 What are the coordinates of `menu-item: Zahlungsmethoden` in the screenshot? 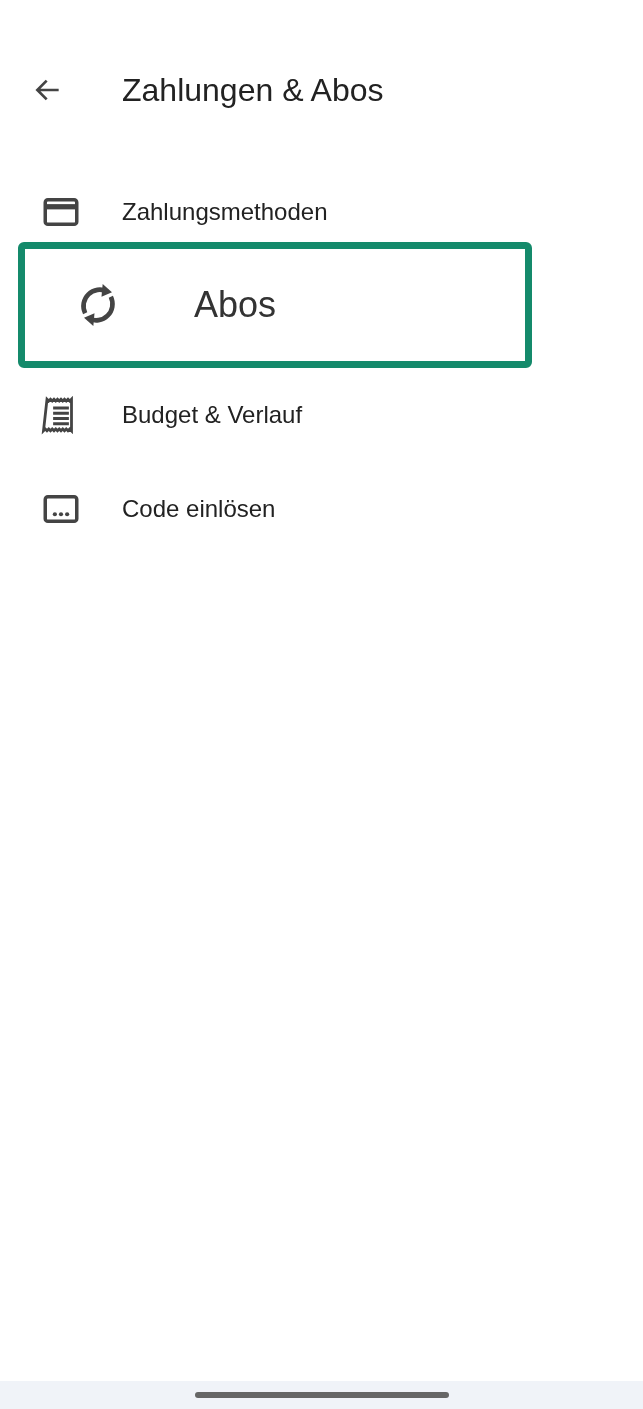 It's located at (321, 212).